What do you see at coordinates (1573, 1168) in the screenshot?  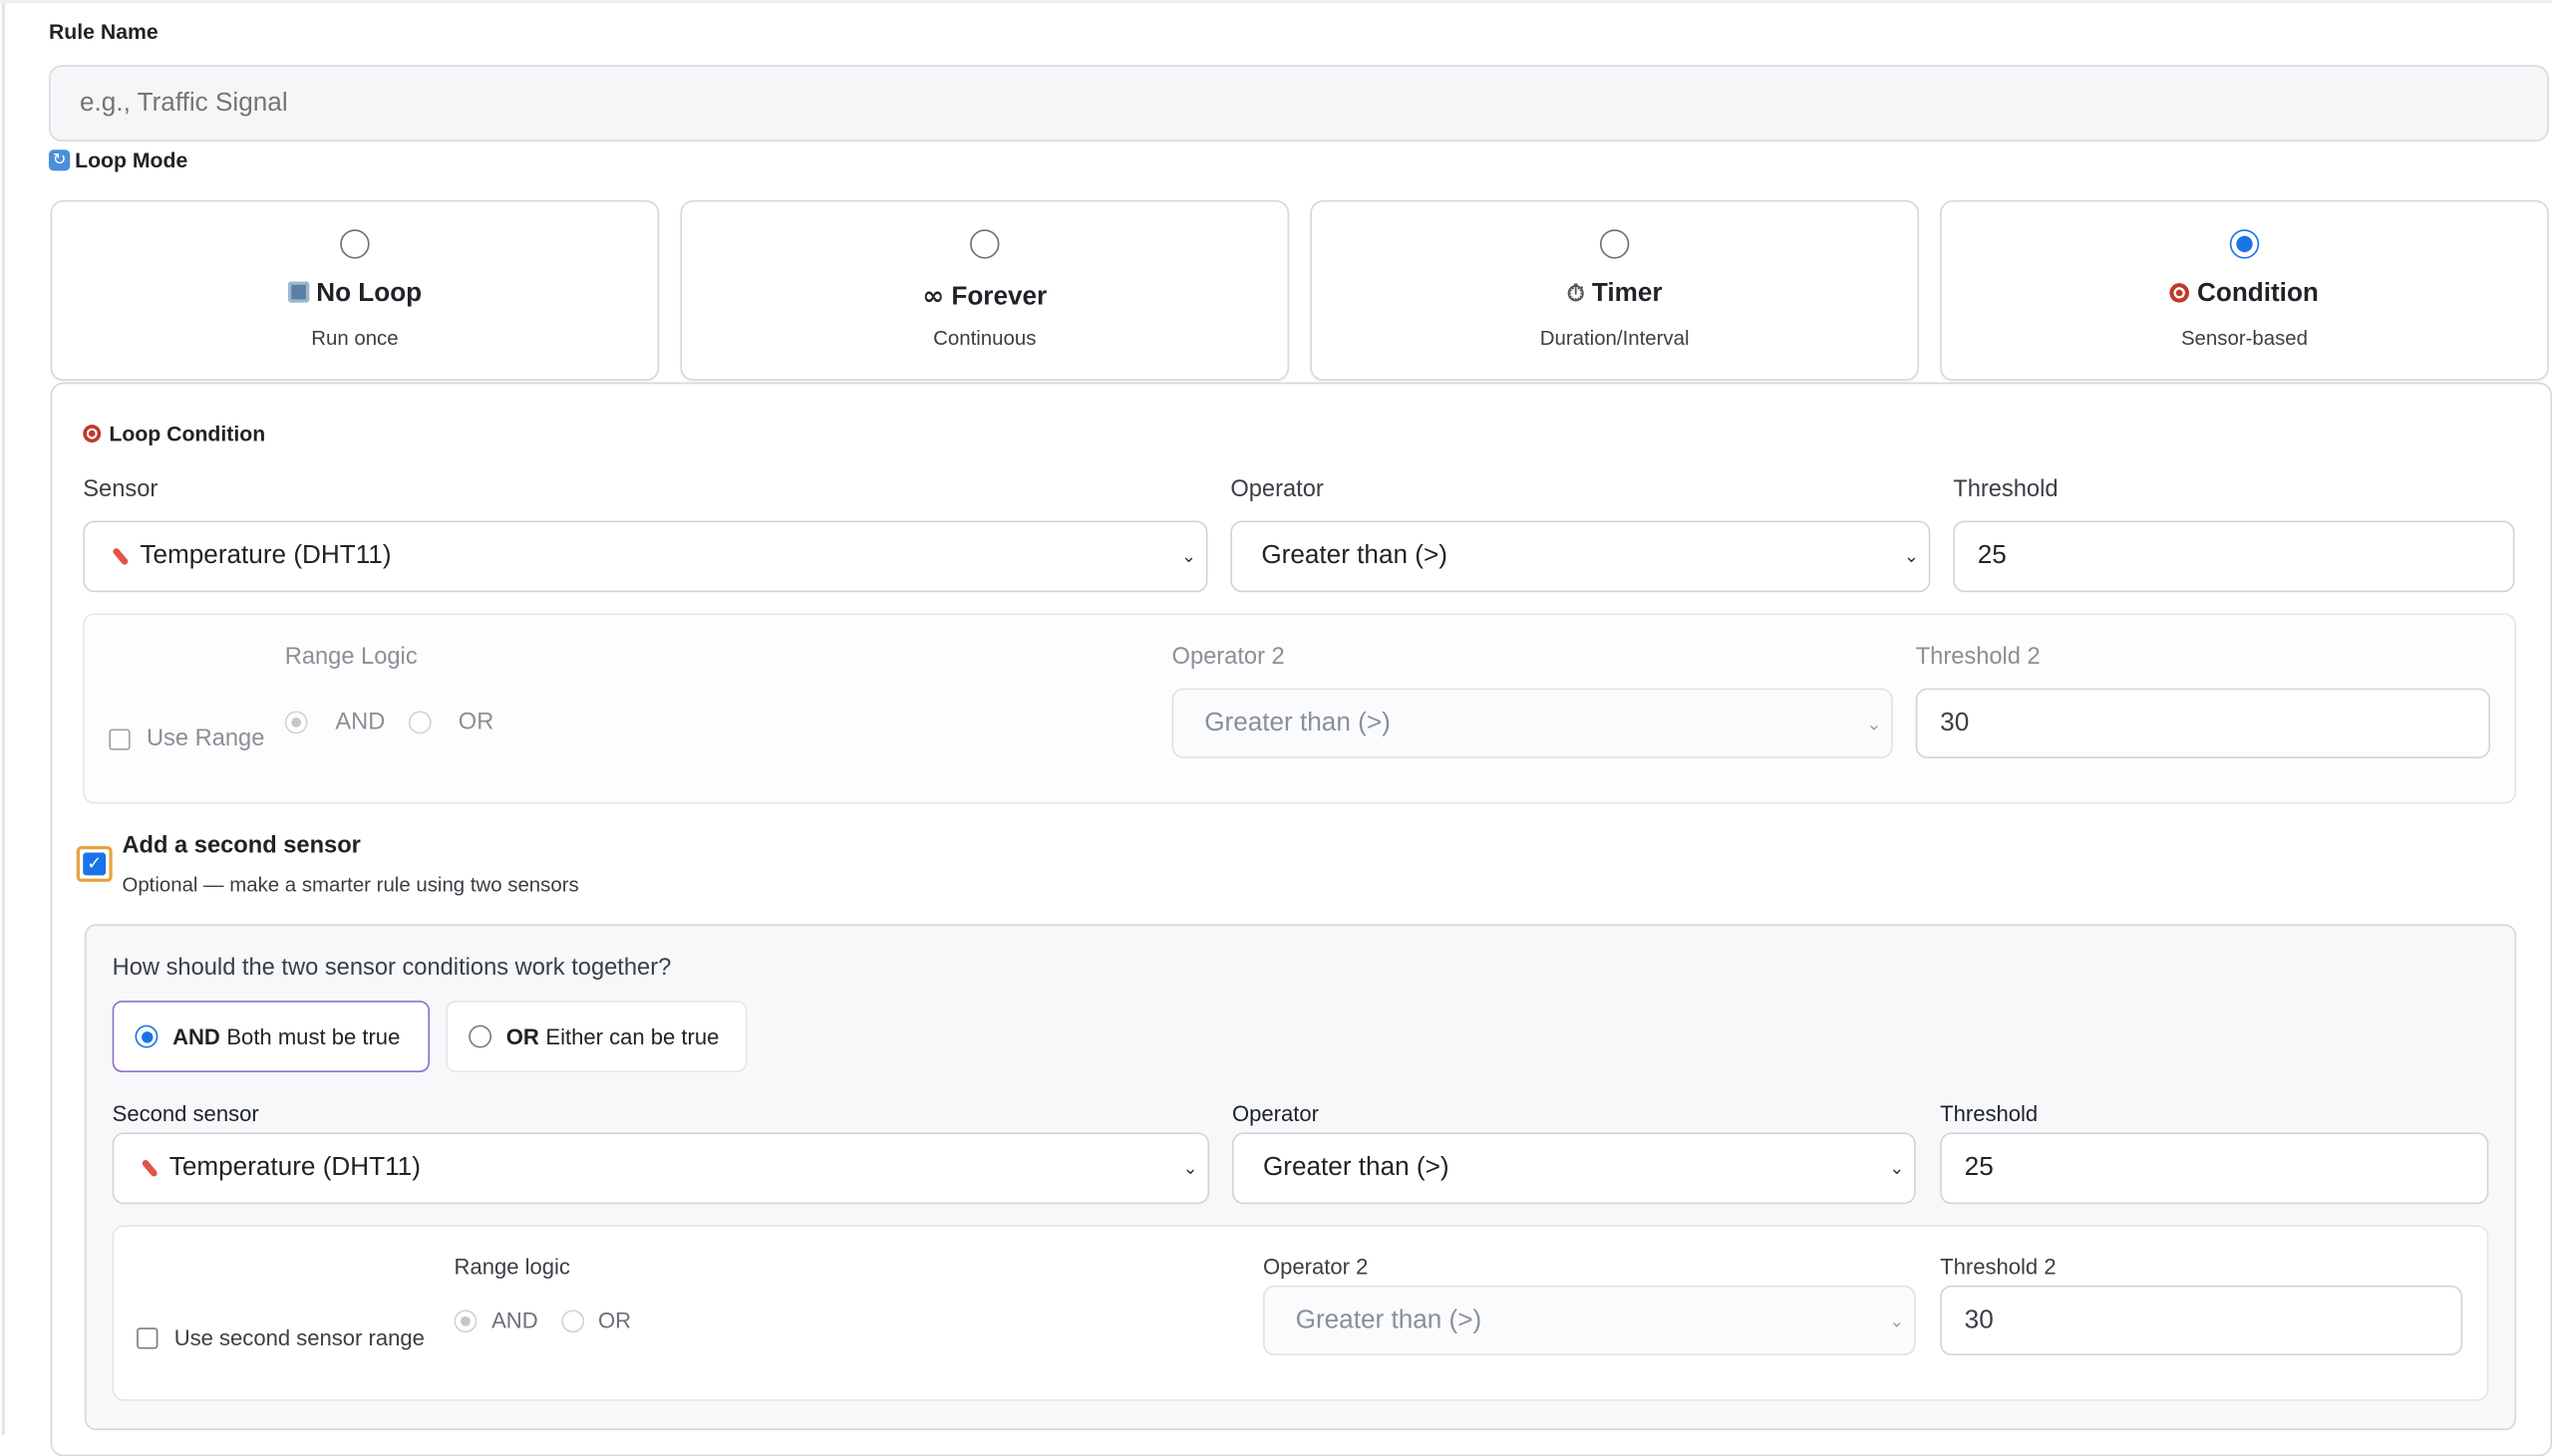 I see `second-operator-select: Greater than (>) ⌄` at bounding box center [1573, 1168].